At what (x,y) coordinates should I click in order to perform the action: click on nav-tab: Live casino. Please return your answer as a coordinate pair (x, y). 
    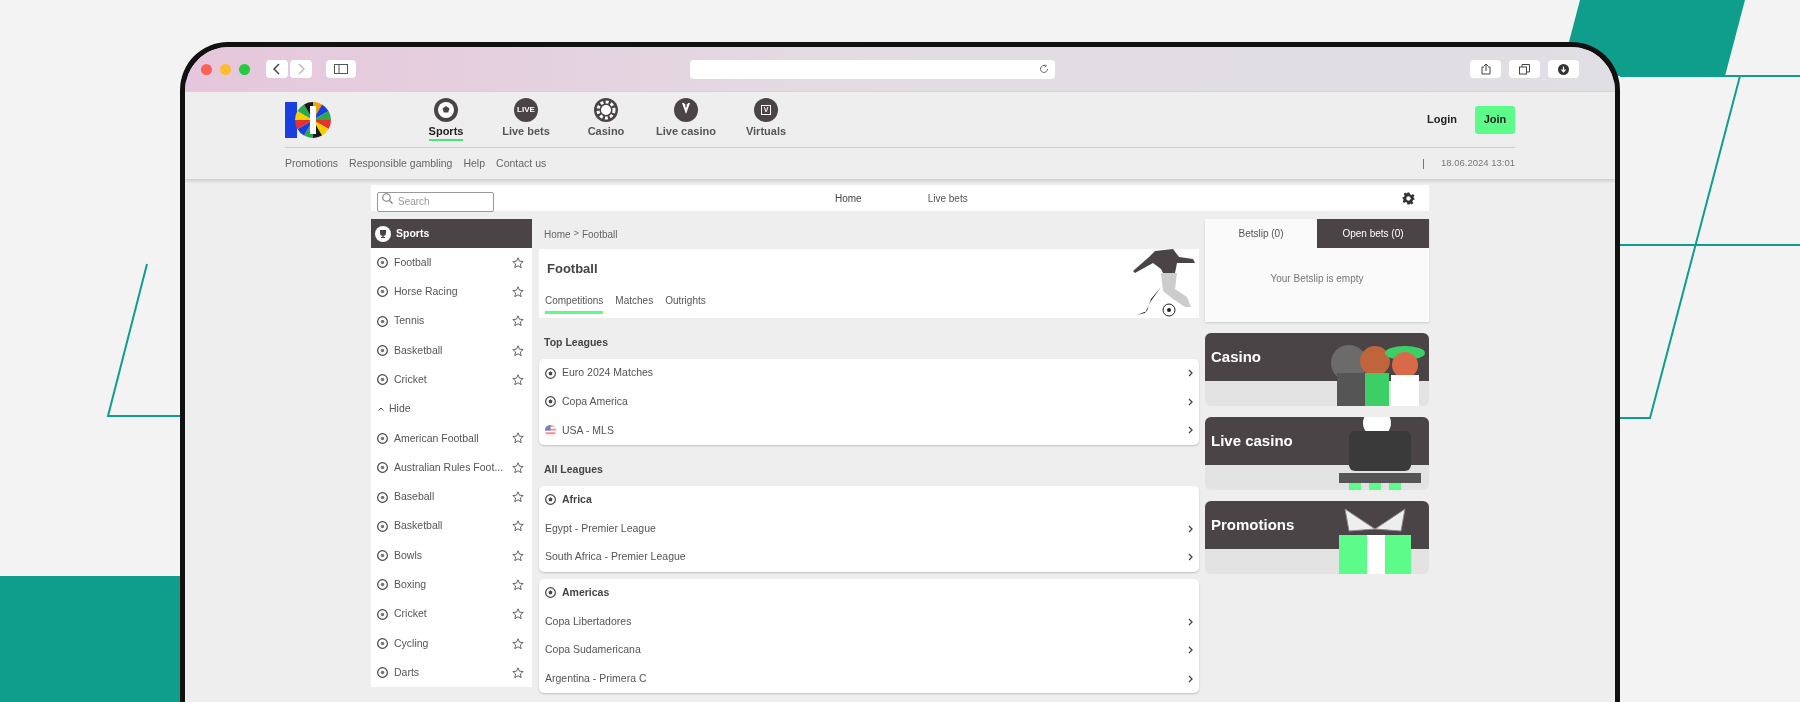
    Looking at the image, I should click on (686, 119).